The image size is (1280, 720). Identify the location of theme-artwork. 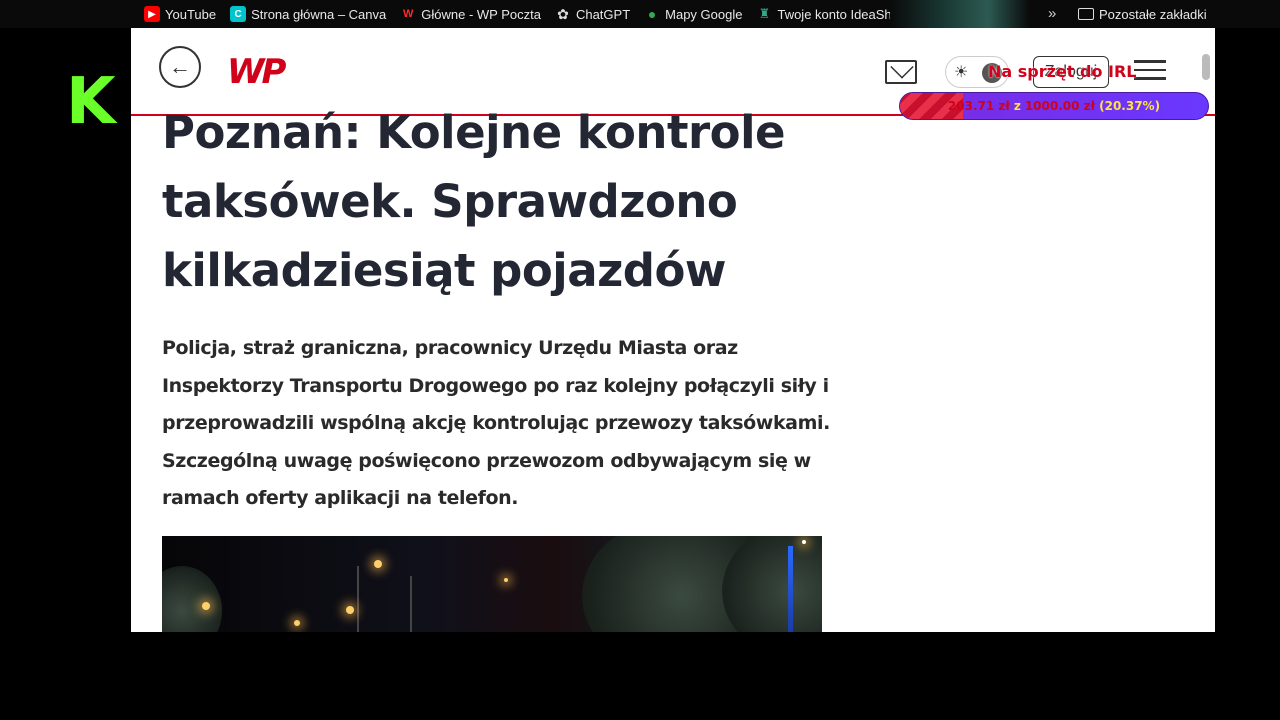
(960, 14).